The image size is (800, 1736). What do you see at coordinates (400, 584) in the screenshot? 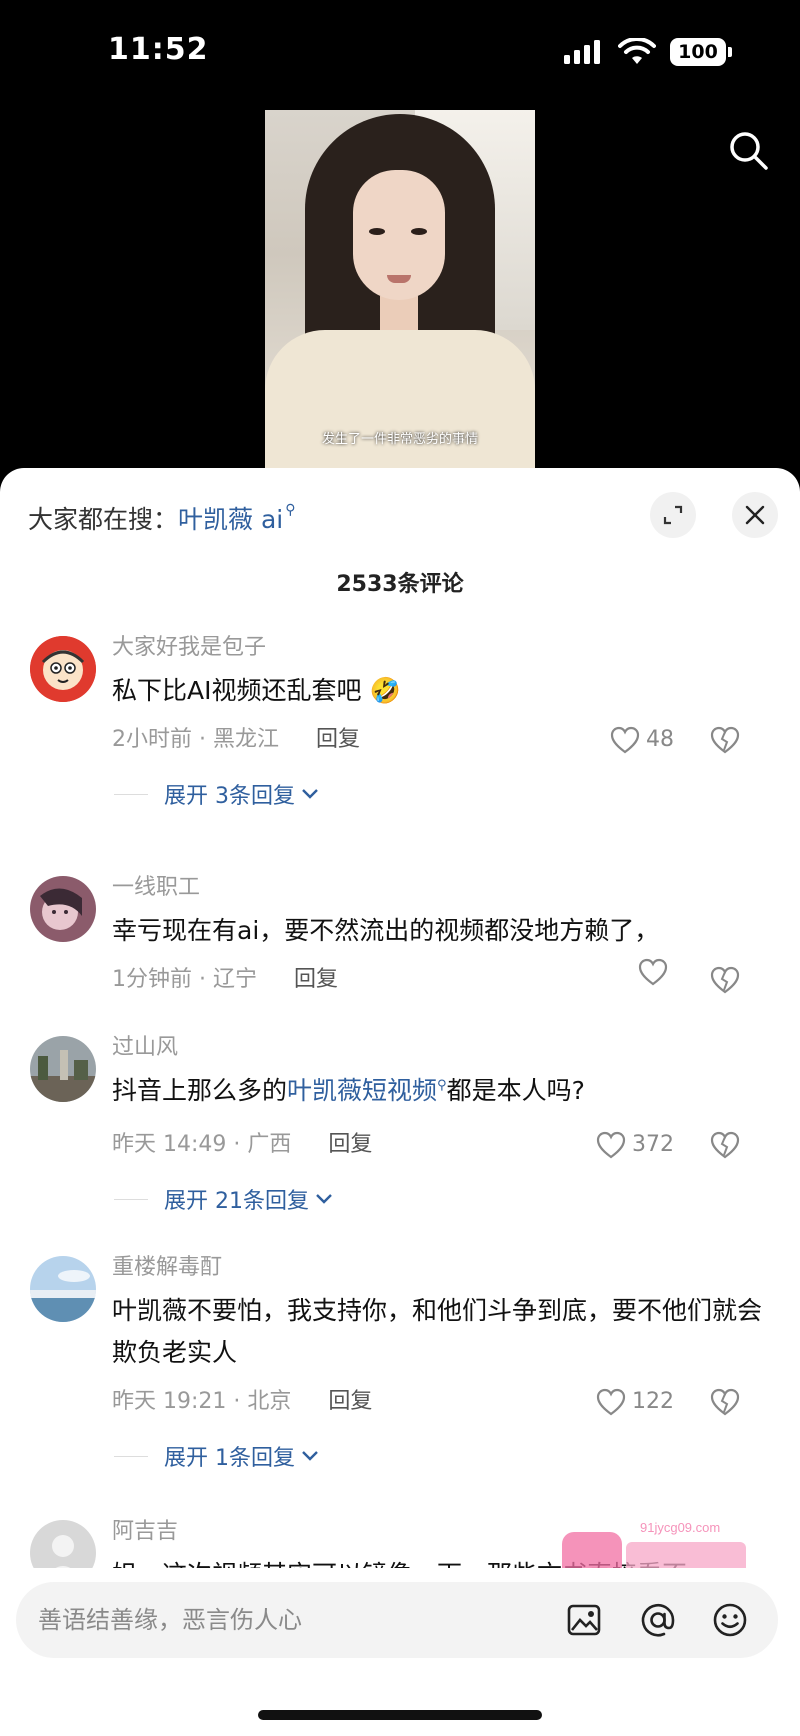
I see `comment-count: 2533条评论` at bounding box center [400, 584].